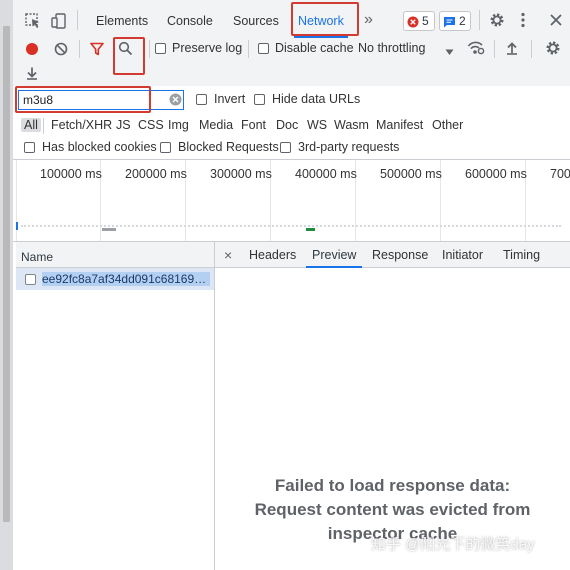 The image size is (570, 570). Describe the element at coordinates (325, 19) in the screenshot. I see `network-tab-highlight` at that location.